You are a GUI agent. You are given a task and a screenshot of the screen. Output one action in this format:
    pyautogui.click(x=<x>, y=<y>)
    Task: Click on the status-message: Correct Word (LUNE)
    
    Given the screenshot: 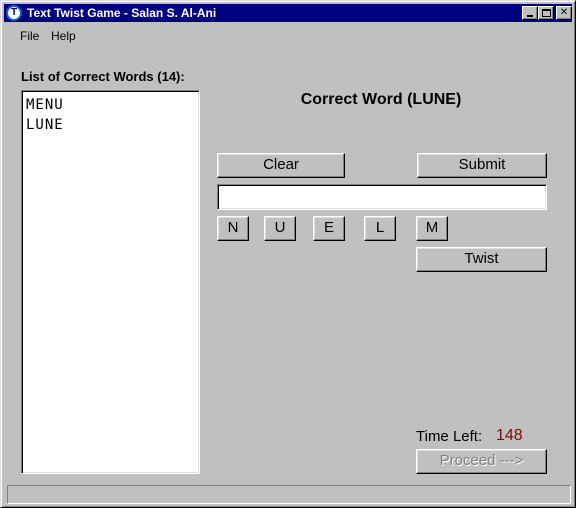 What is the action you would take?
    pyautogui.click(x=381, y=99)
    